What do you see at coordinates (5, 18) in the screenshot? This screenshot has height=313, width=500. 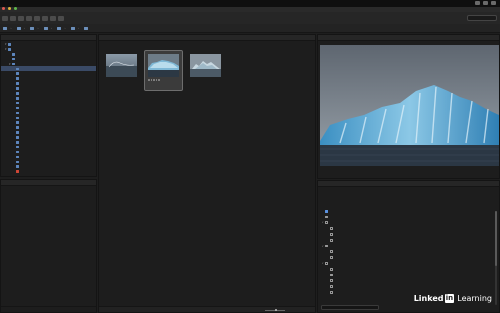 I see `back-icon` at bounding box center [5, 18].